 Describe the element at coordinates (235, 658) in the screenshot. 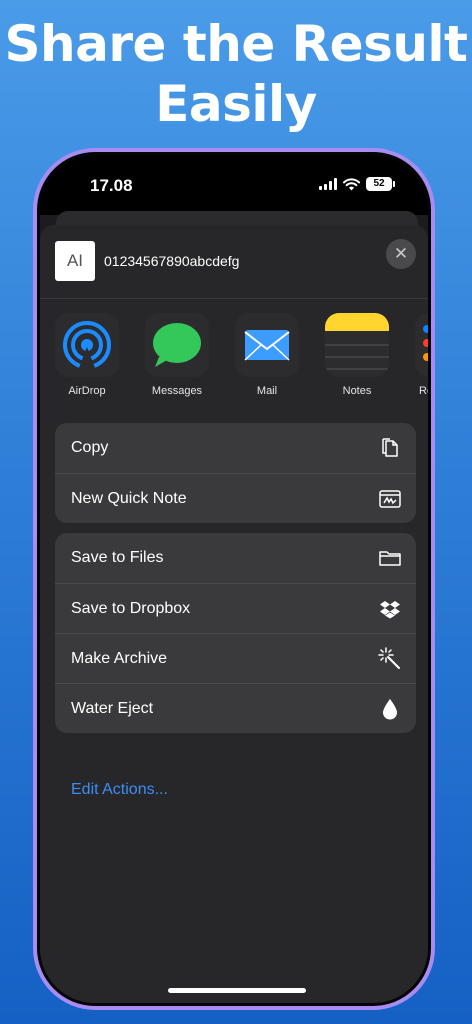

I see `action-make-archive: Make Archive` at that location.